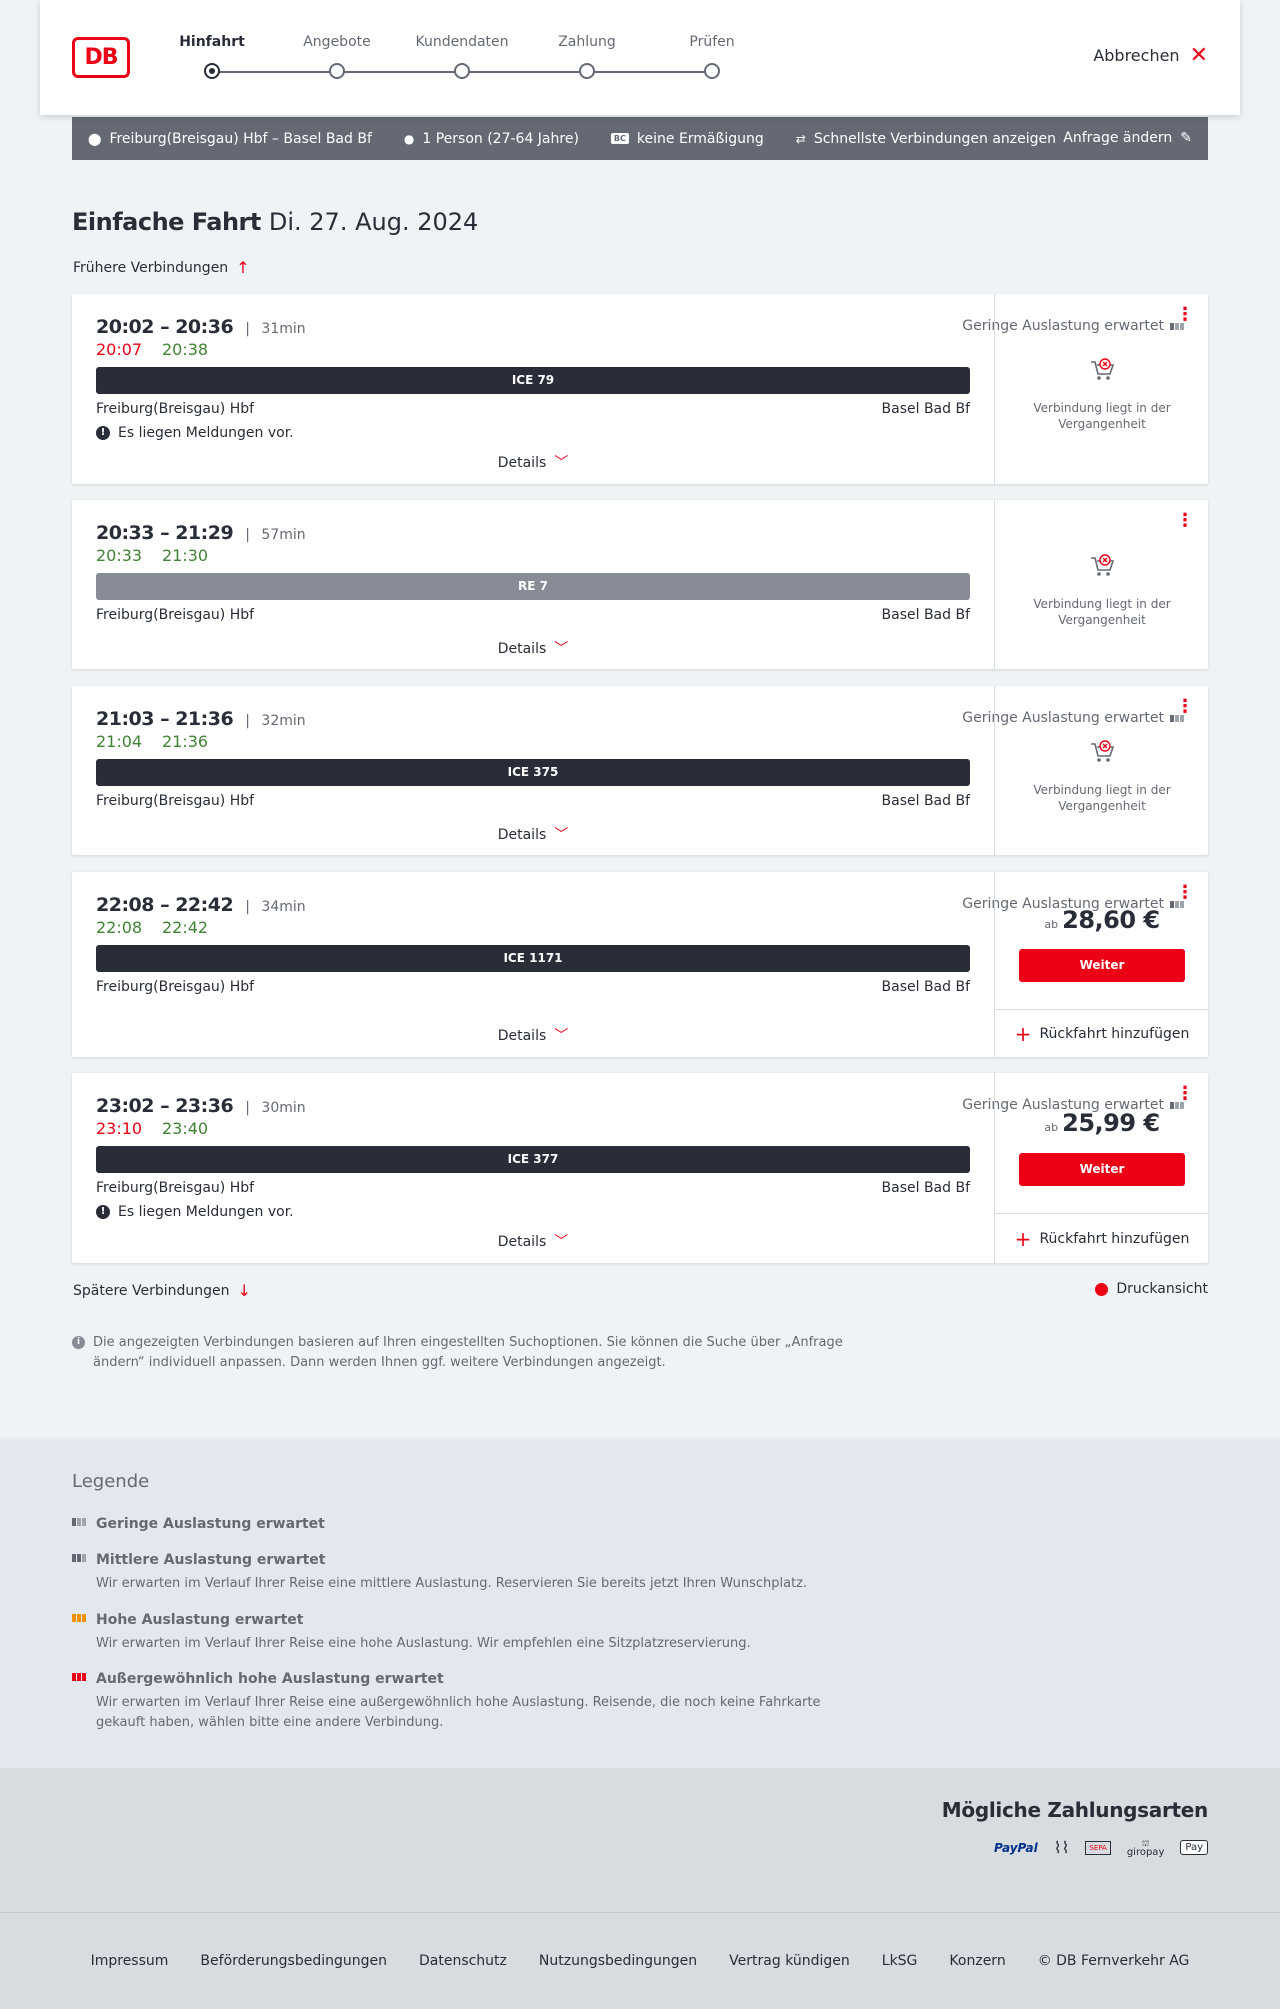 This screenshot has width=1280, height=2009. Describe the element at coordinates (1101, 770) in the screenshot. I see `offer-panel: ⋮ Verbindung liegt in der Vergangenheit` at that location.